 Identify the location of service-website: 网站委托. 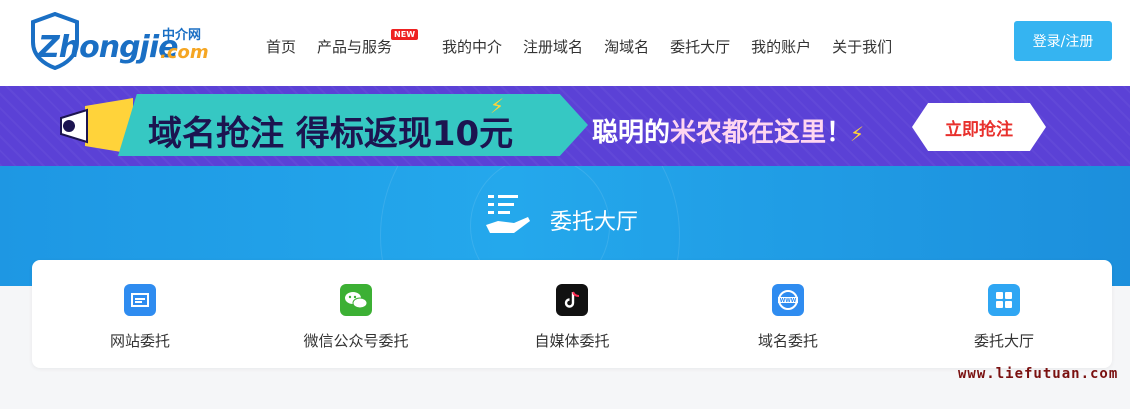
(140, 314).